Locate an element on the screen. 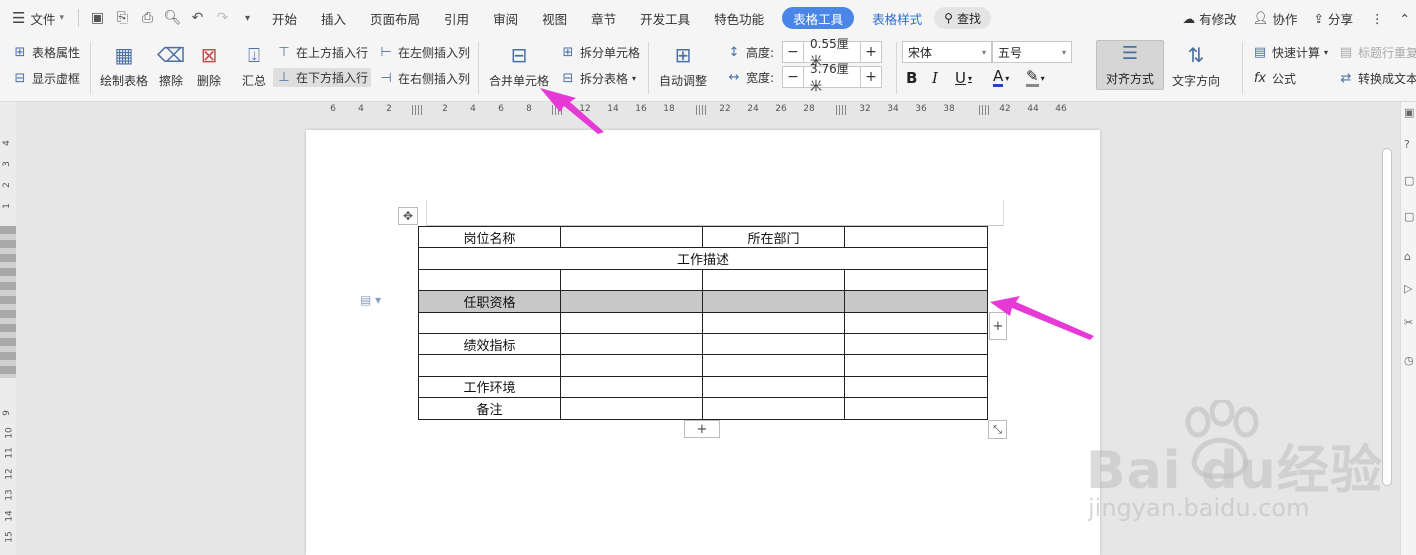  share-button: ⇪ 分享 is located at coordinates (1334, 18).